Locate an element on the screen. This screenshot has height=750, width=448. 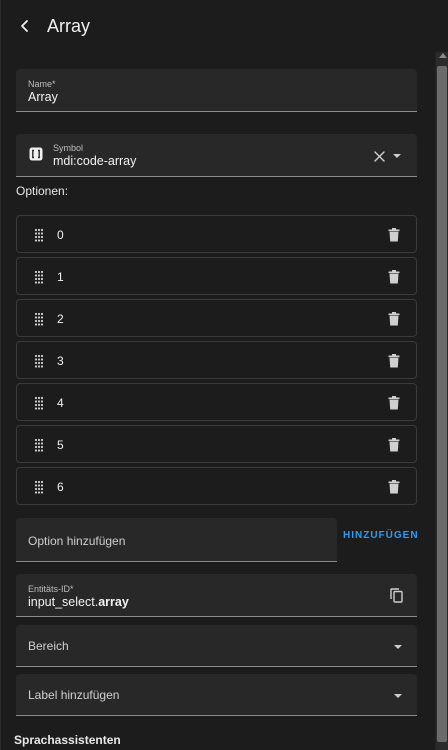
option-label: 4 is located at coordinates (60, 403).